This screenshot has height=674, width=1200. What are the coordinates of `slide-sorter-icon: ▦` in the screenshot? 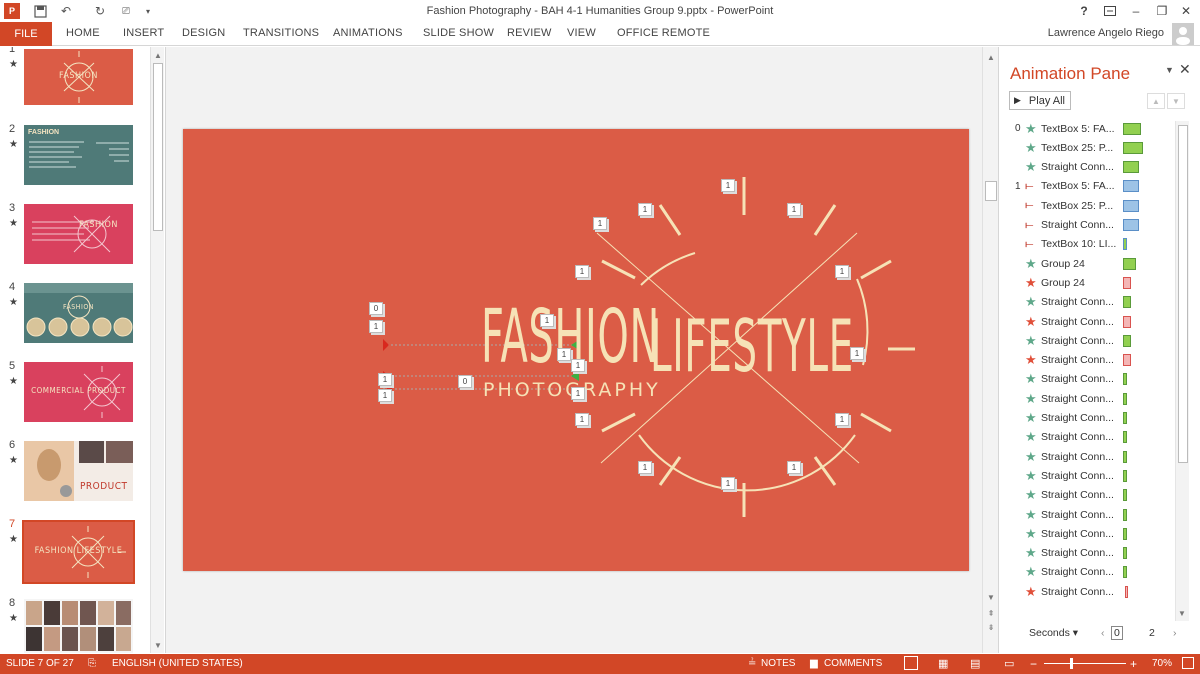 It's located at (943, 663).